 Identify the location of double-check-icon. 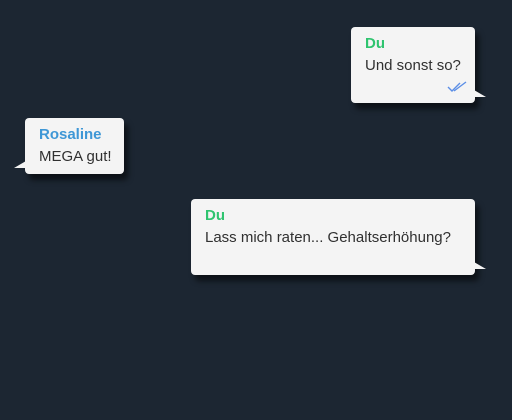
(457, 86).